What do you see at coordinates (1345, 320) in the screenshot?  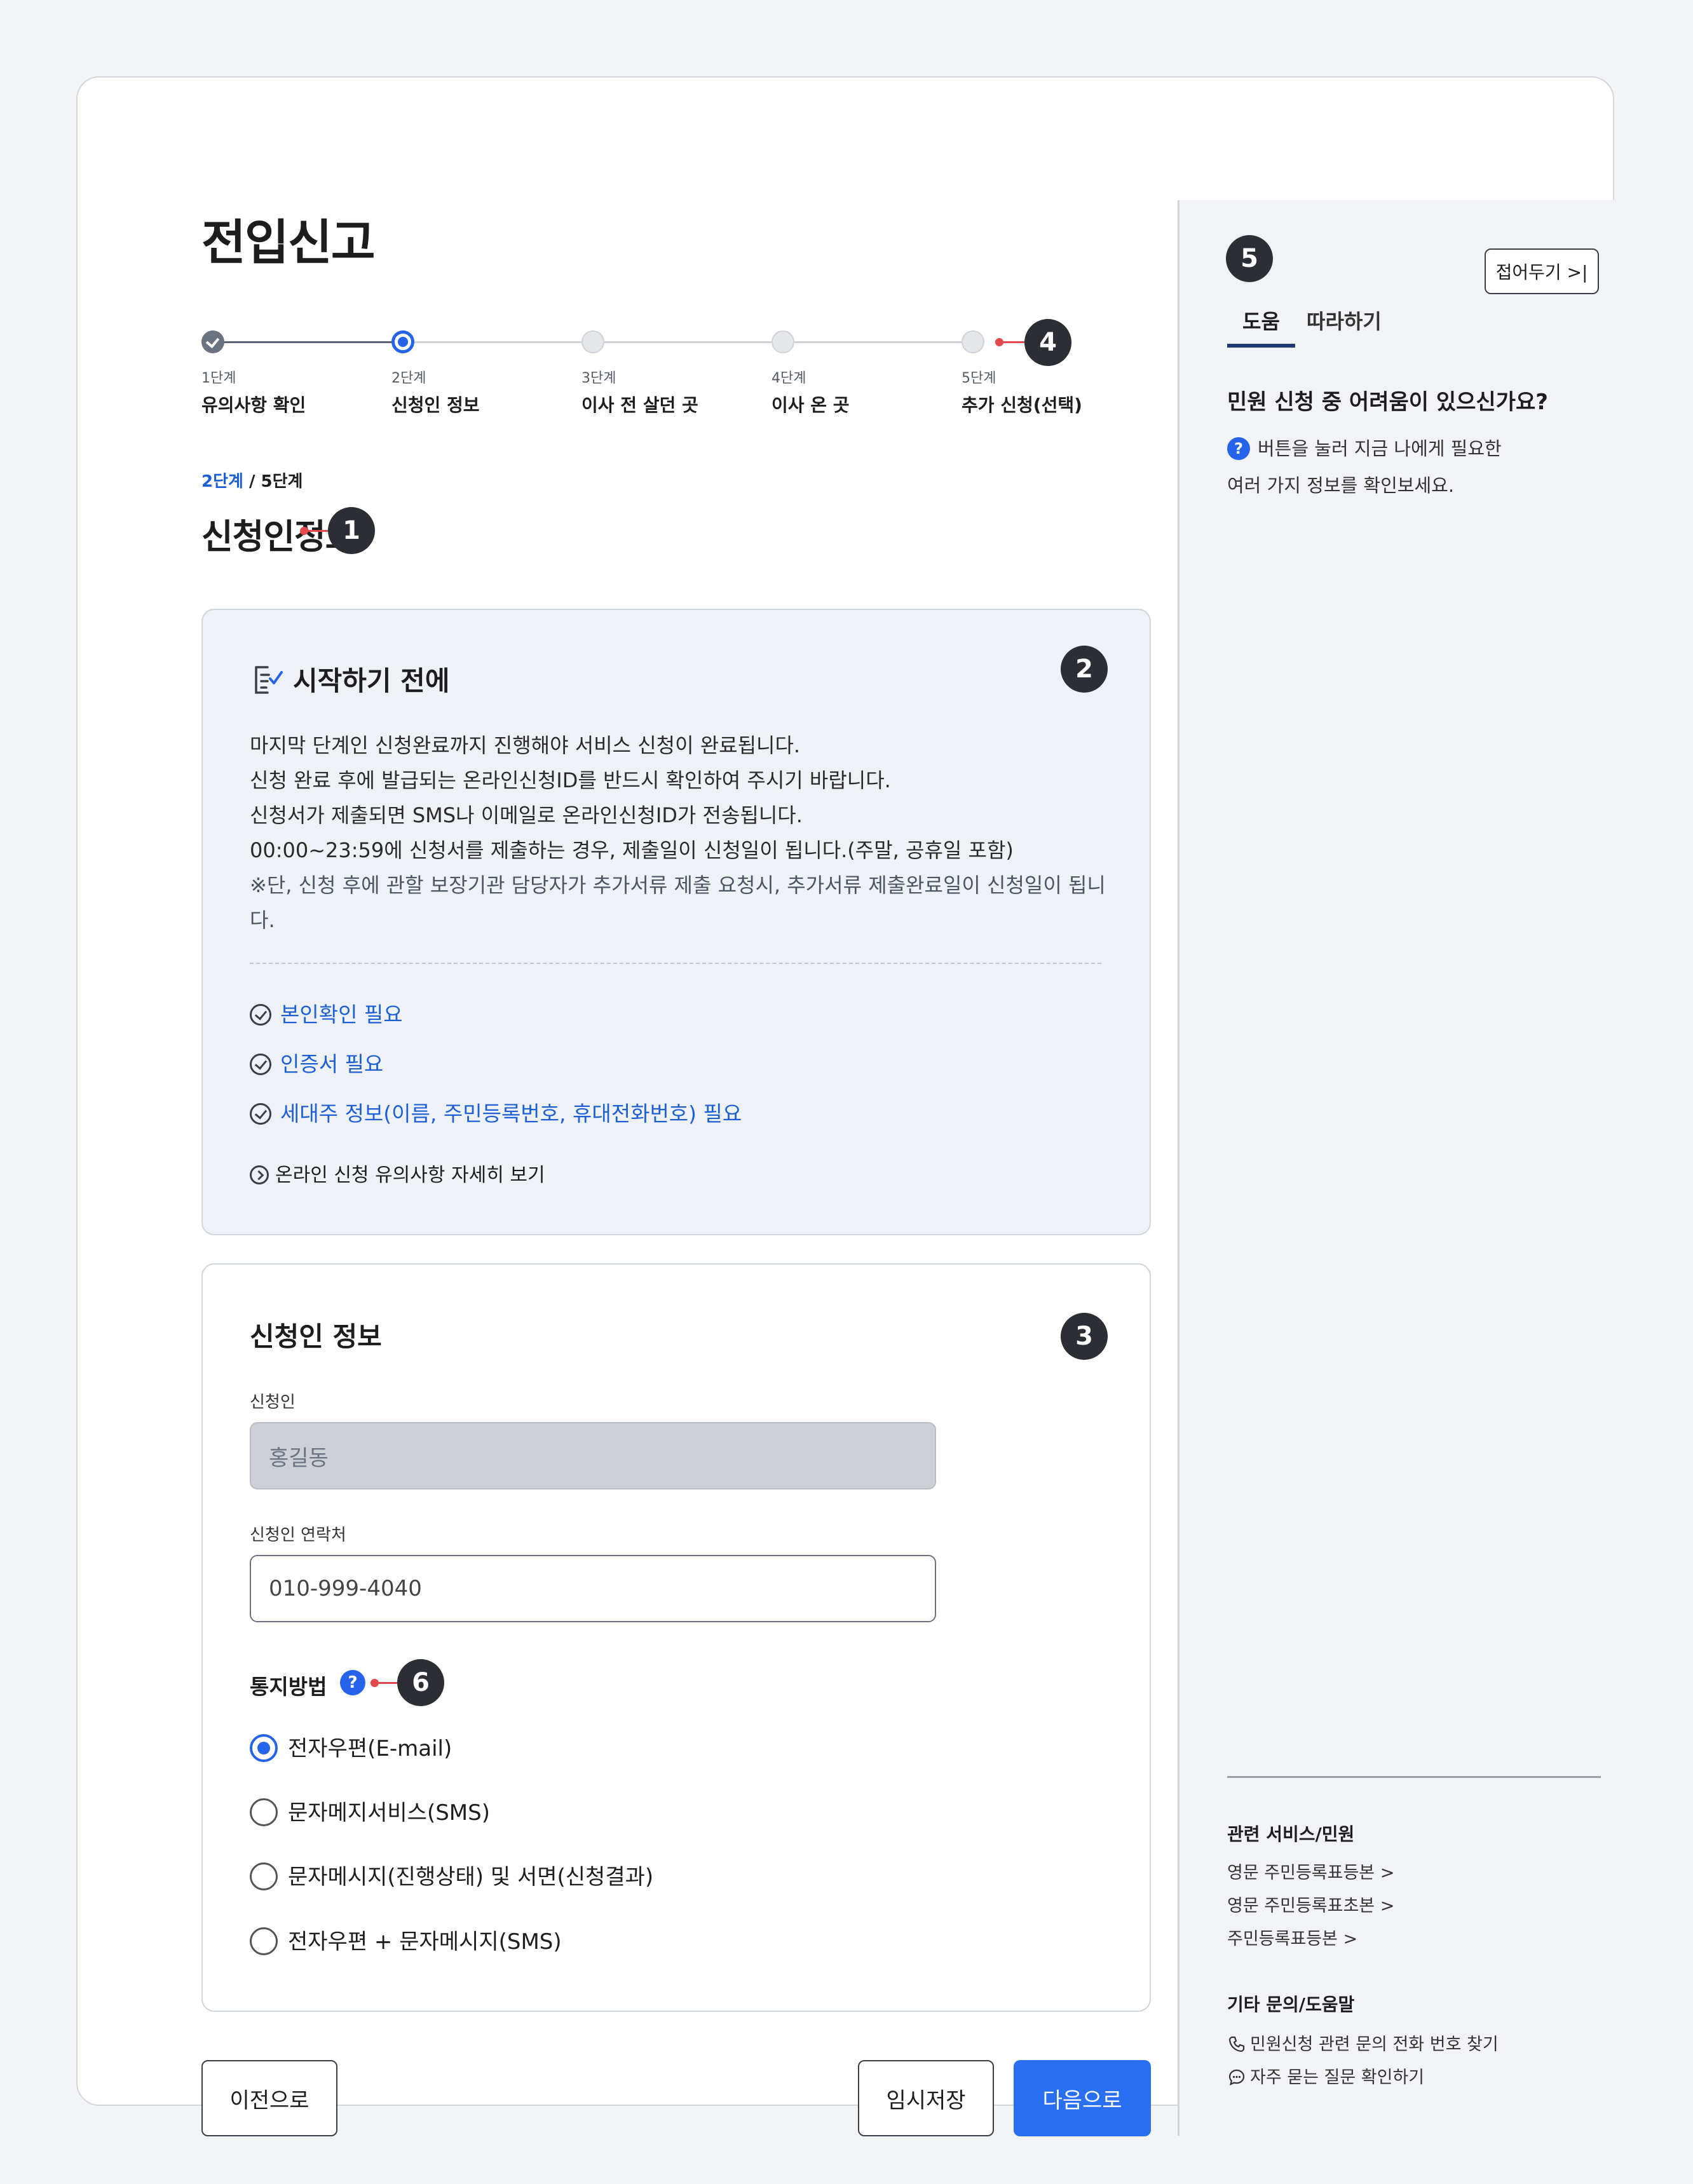 I see `tab-follow-along: 따라하기` at bounding box center [1345, 320].